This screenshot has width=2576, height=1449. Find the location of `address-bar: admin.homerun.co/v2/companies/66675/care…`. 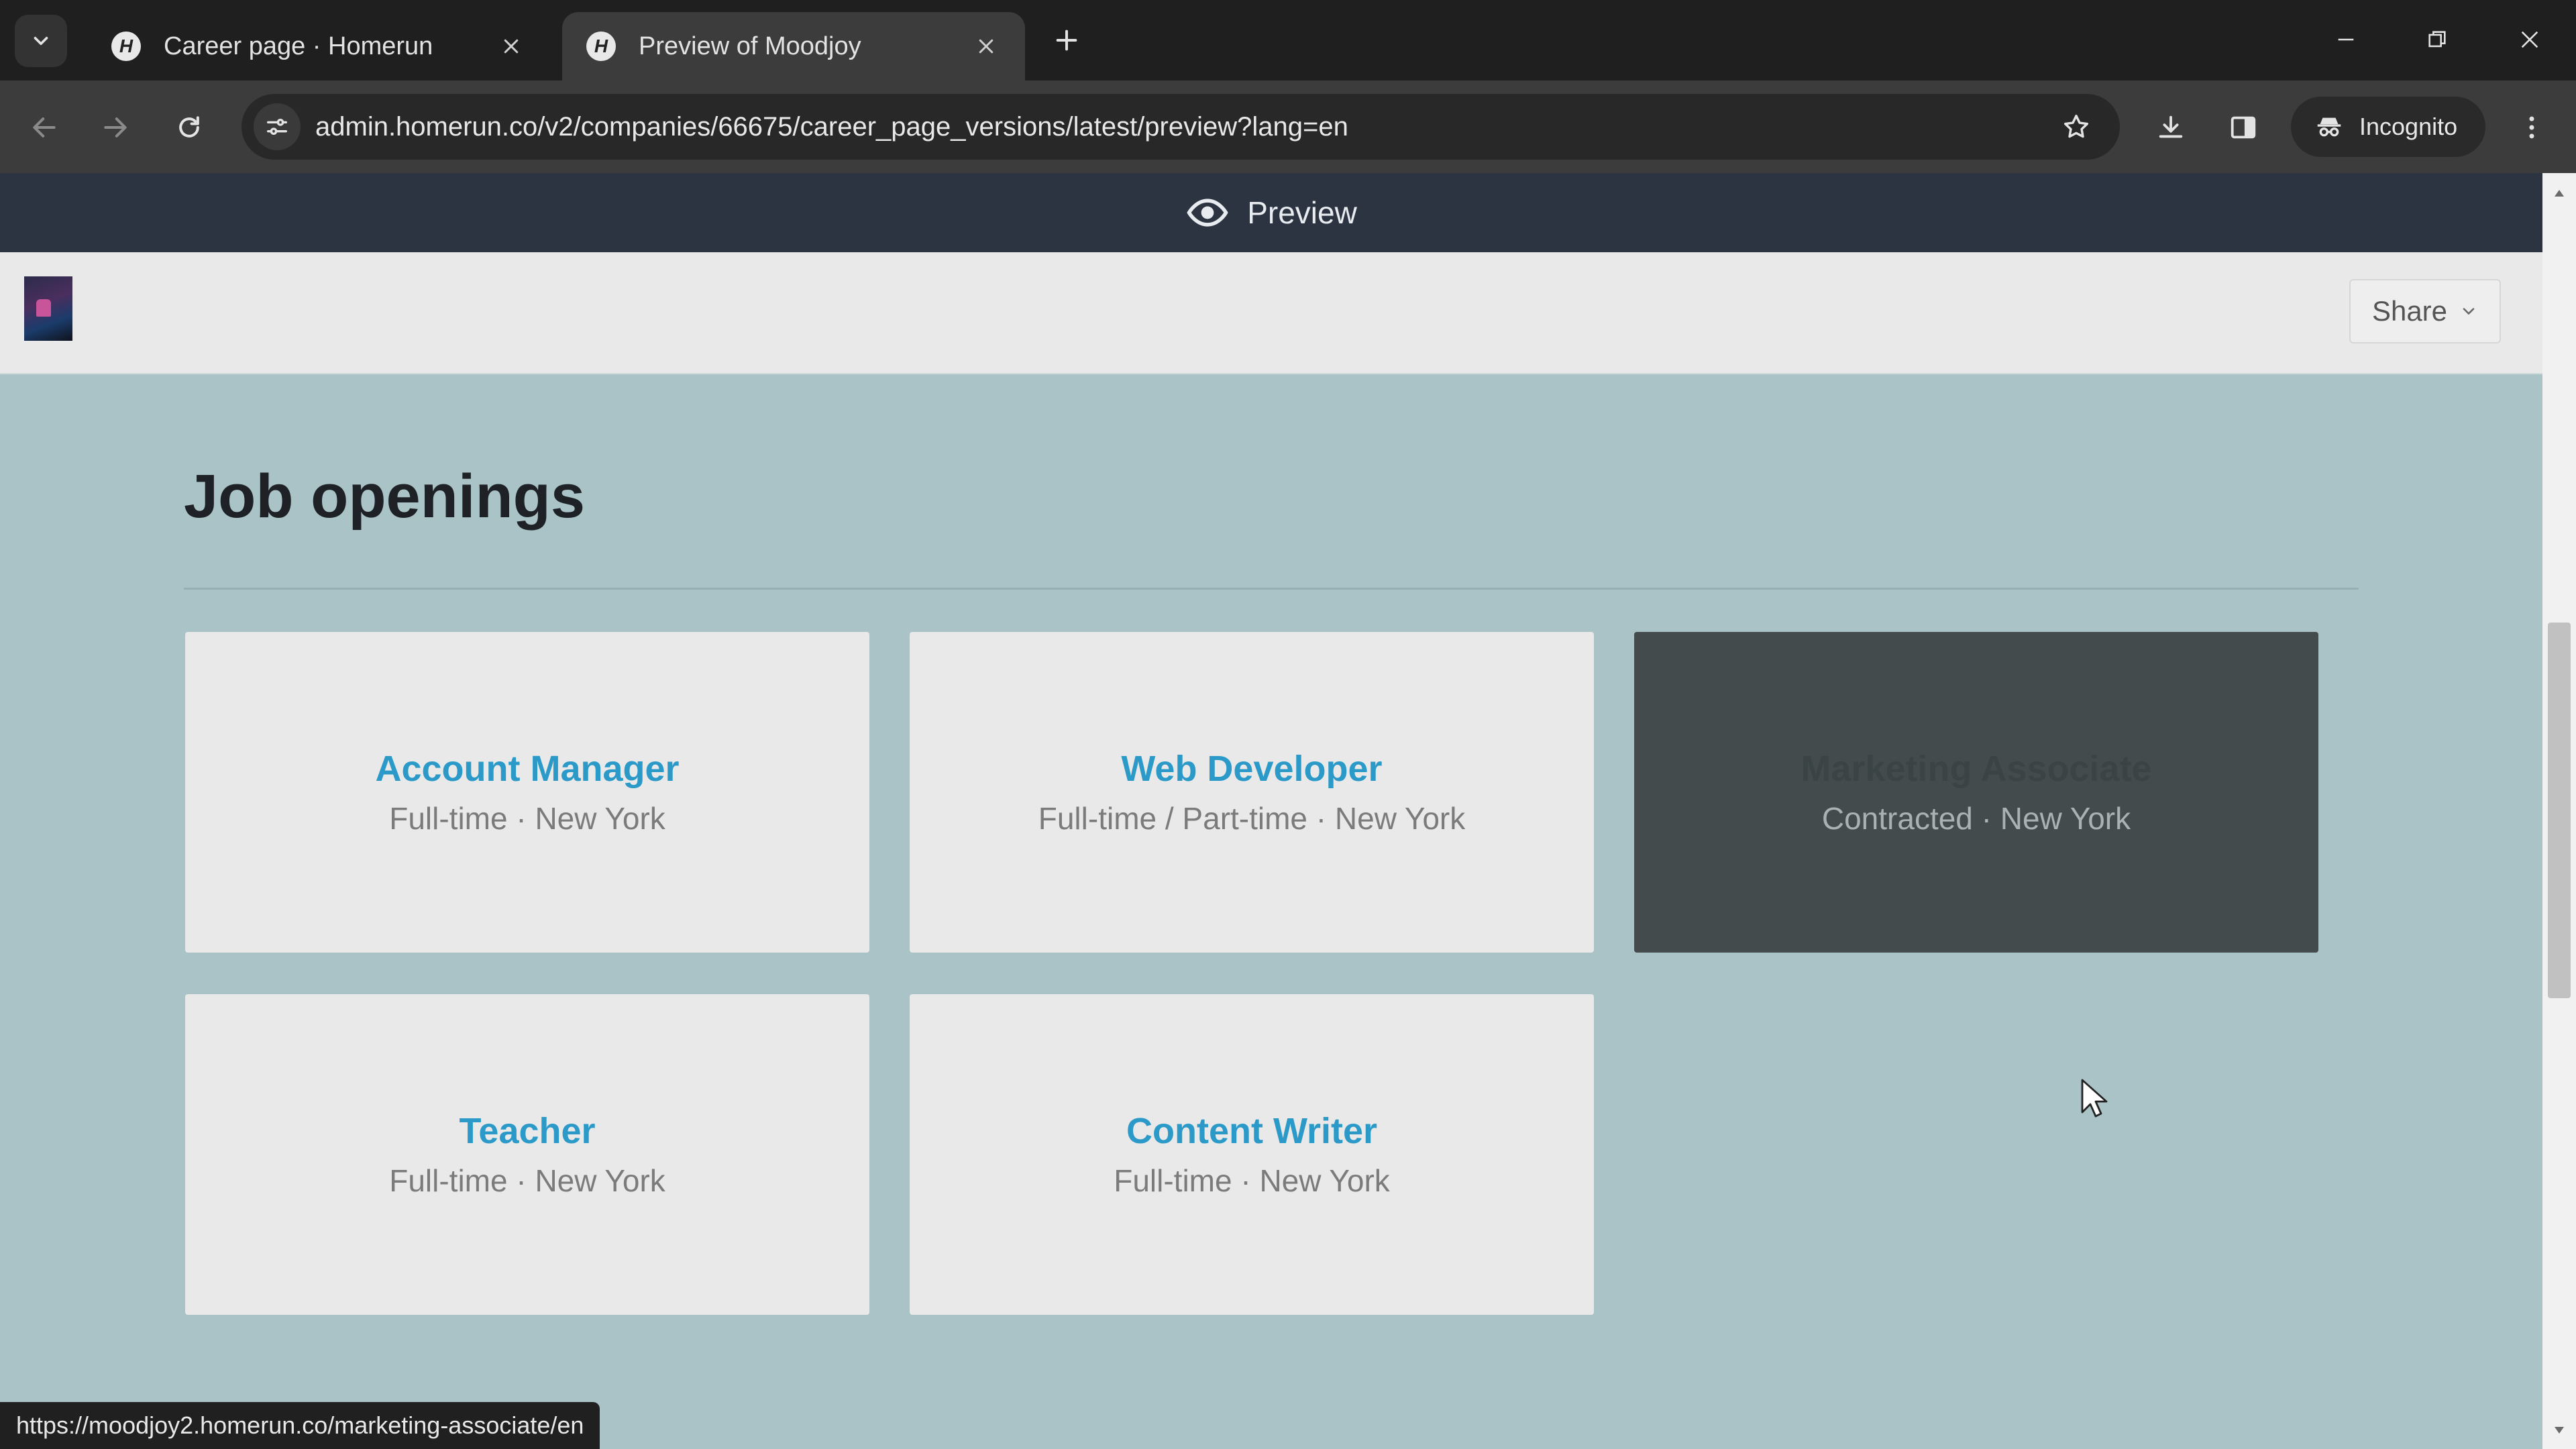

address-bar: admin.homerun.co/v2/companies/66675/care… is located at coordinates (1180, 127).